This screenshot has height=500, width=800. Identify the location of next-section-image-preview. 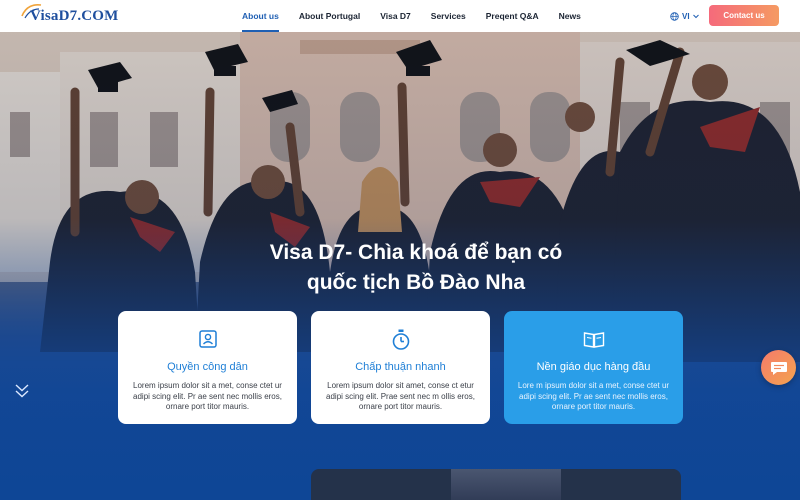
(496, 484).